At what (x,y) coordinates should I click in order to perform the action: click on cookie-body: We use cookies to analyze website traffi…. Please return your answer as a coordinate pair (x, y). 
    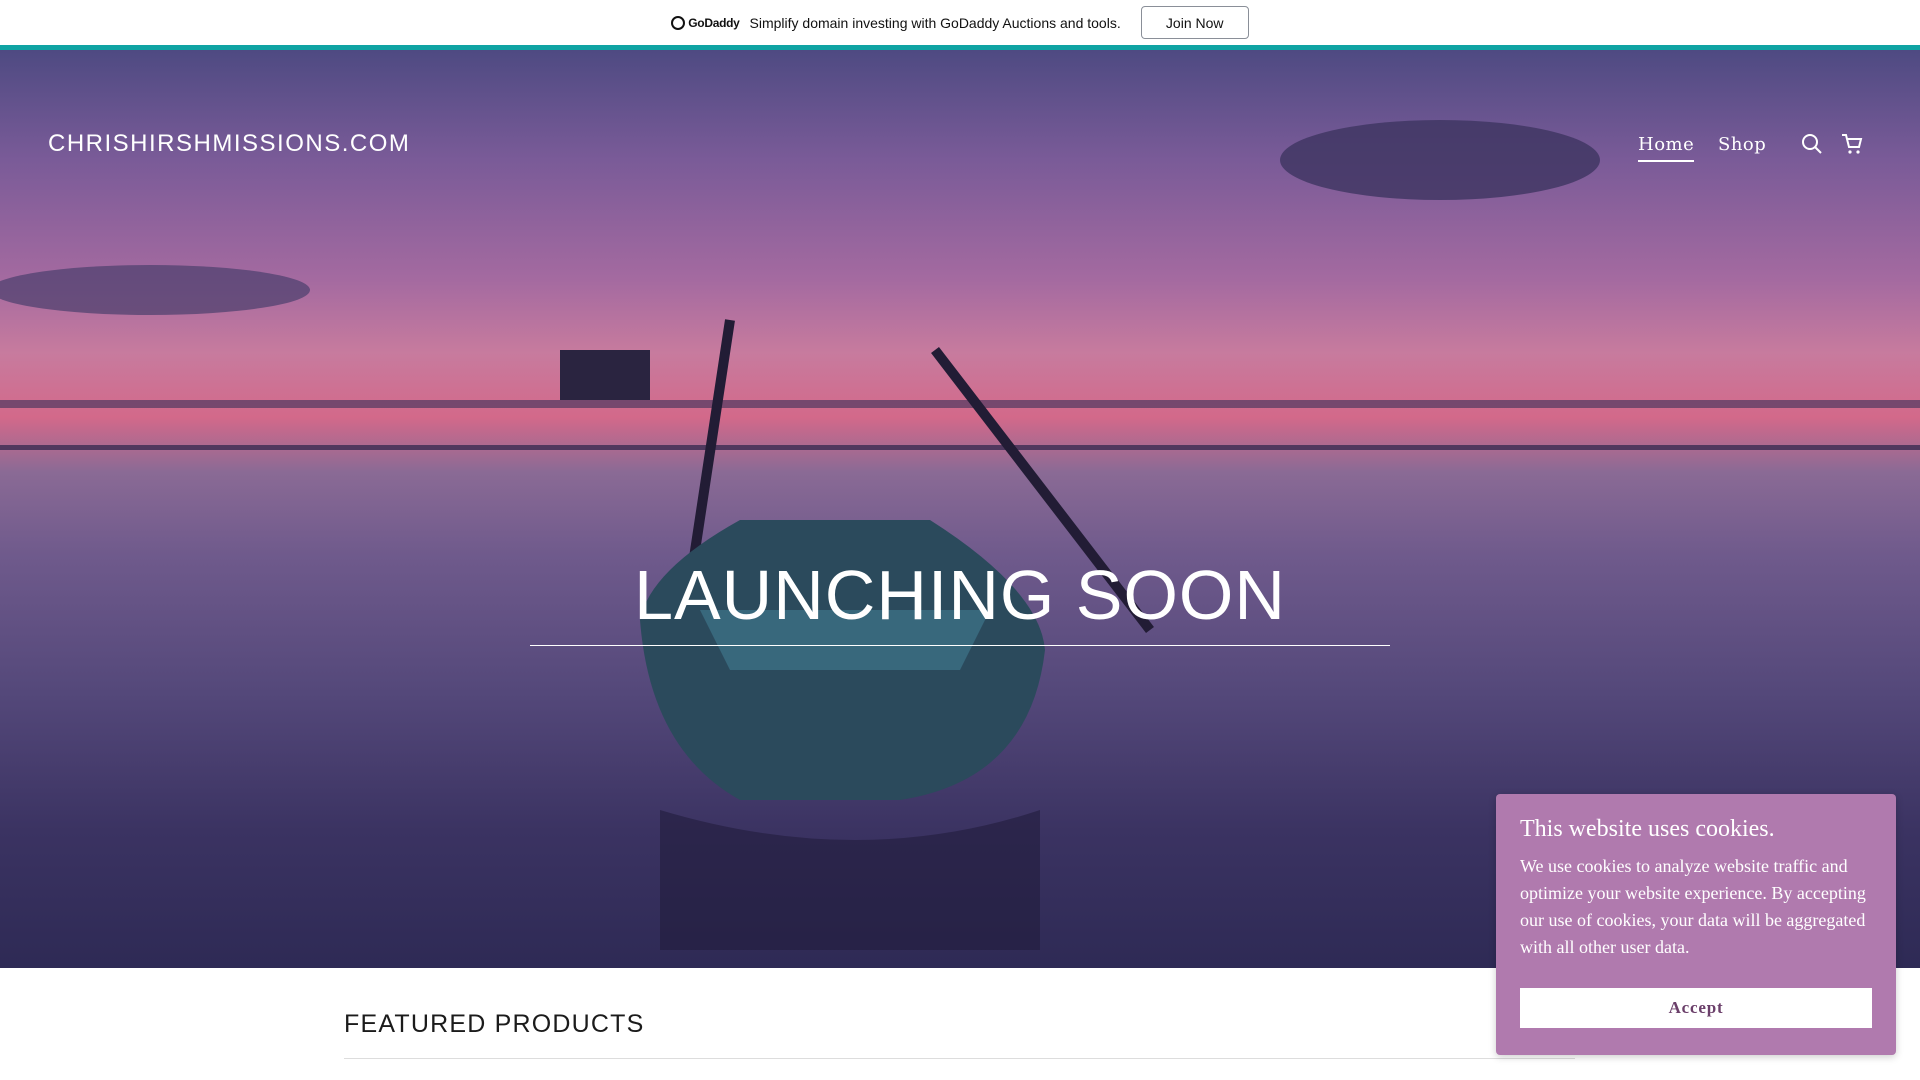
    Looking at the image, I should click on (1693, 906).